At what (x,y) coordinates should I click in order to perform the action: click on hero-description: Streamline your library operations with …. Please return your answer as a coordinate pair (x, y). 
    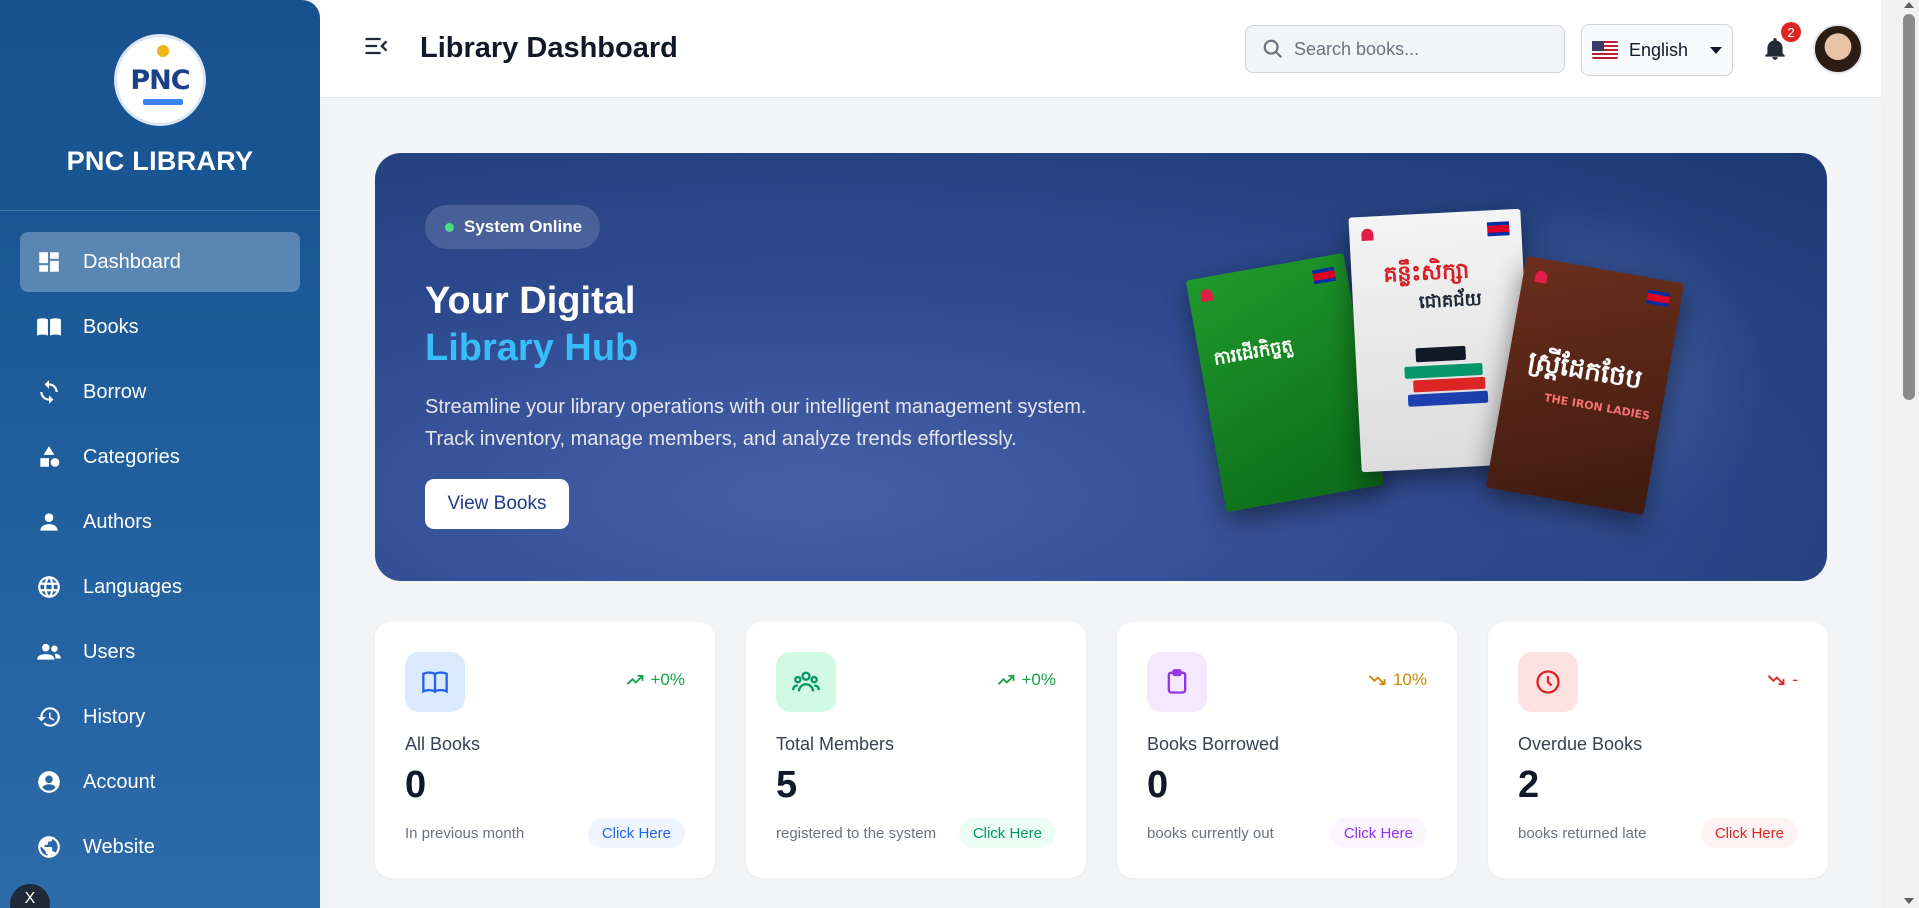
    Looking at the image, I should click on (756, 423).